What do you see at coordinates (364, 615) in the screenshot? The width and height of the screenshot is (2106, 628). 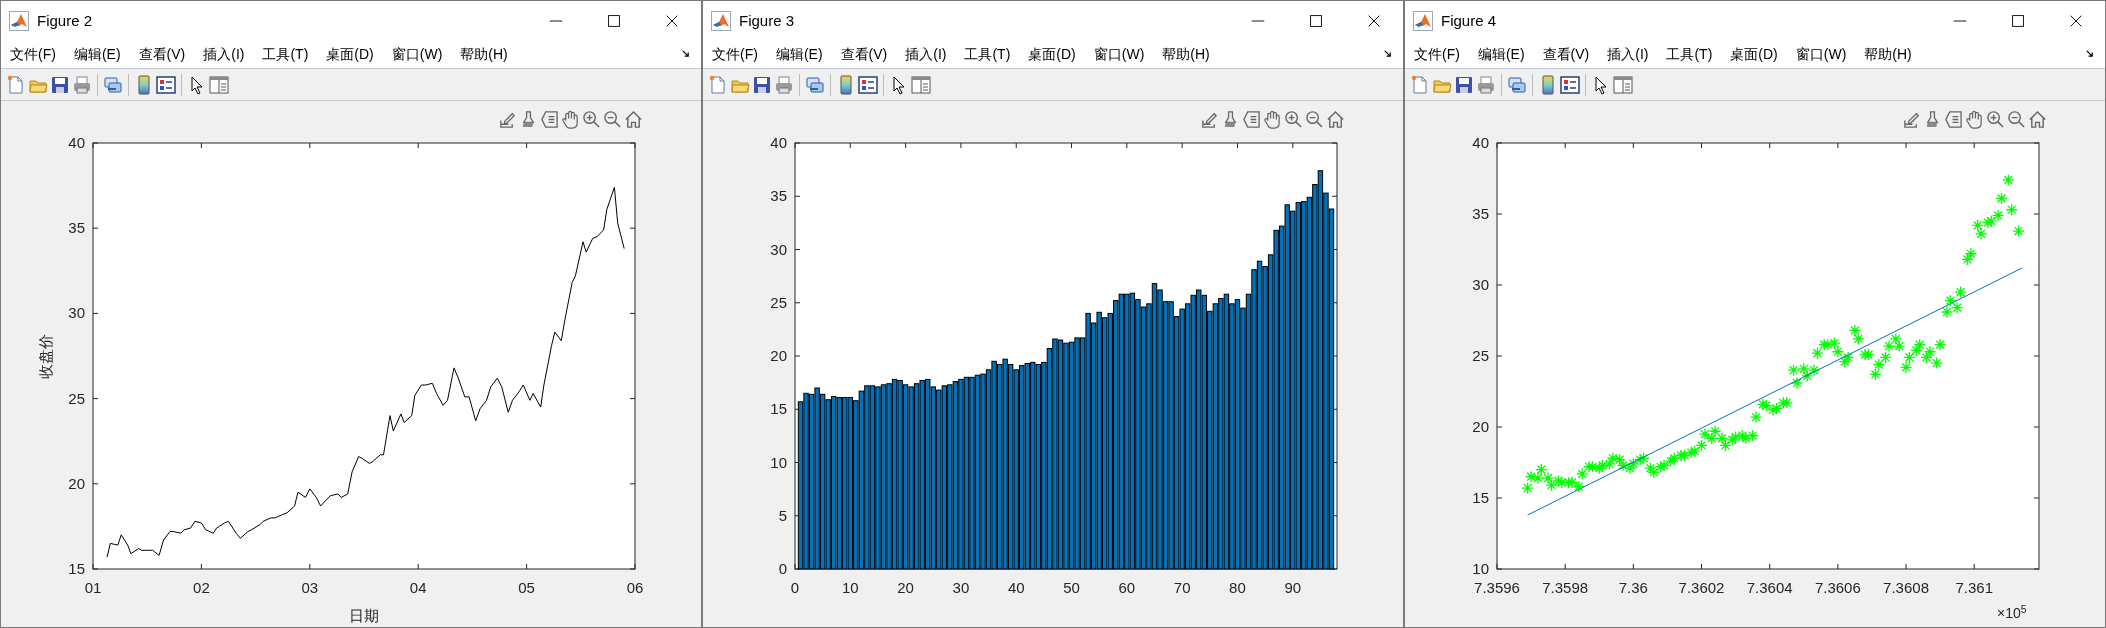 I see `axis-label: 日期` at bounding box center [364, 615].